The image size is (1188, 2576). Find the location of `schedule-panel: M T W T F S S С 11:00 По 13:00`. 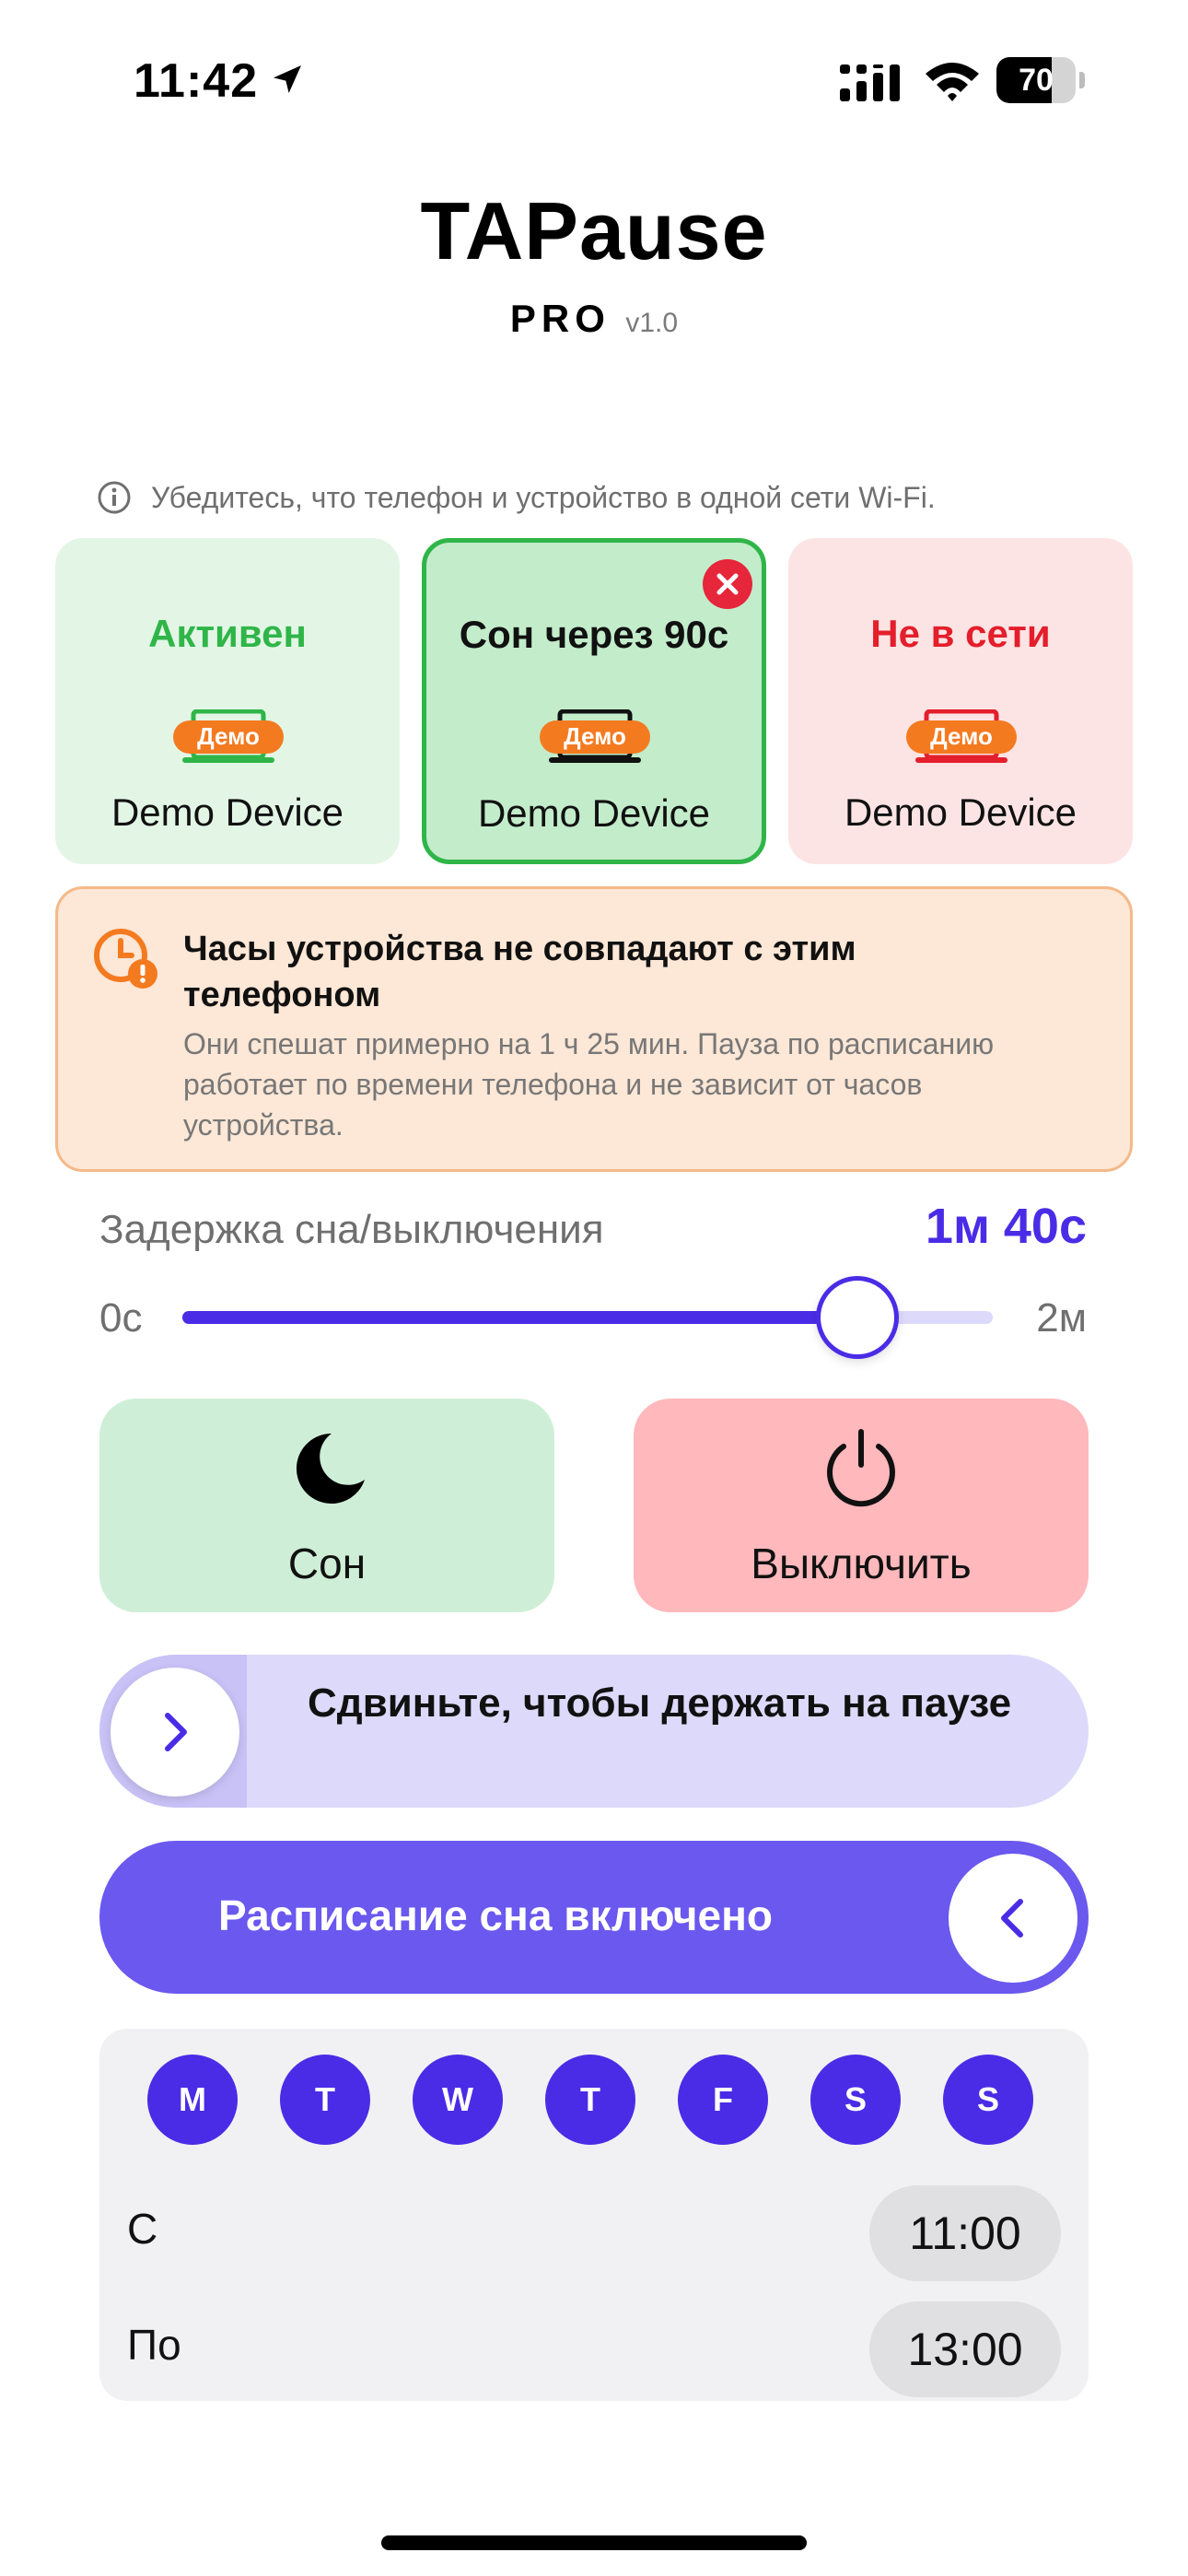

schedule-panel: M T W T F S S С 11:00 По 13:00 is located at coordinates (594, 2215).